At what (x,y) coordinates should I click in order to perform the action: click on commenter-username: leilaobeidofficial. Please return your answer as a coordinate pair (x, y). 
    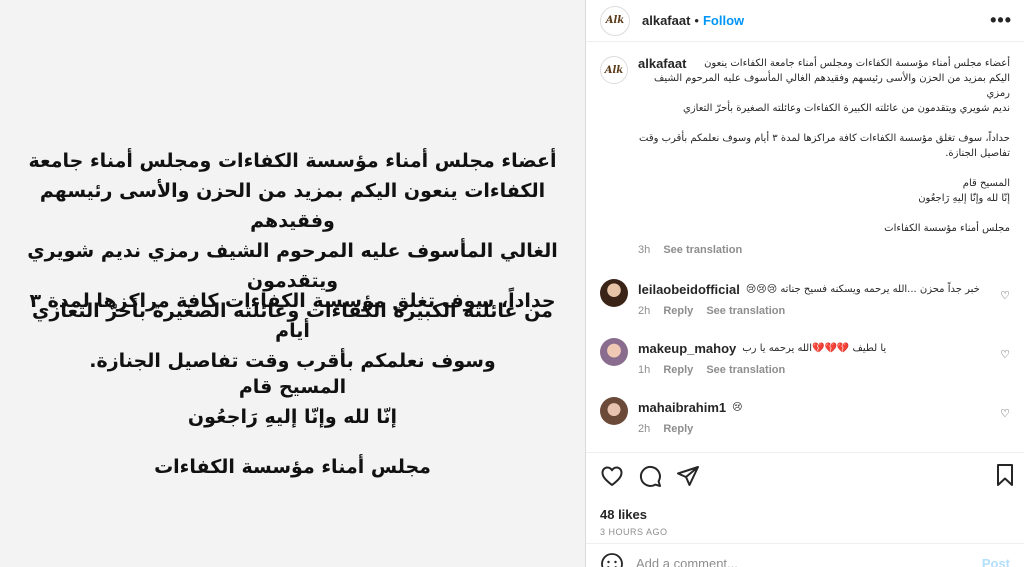
    Looking at the image, I should click on (689, 289).